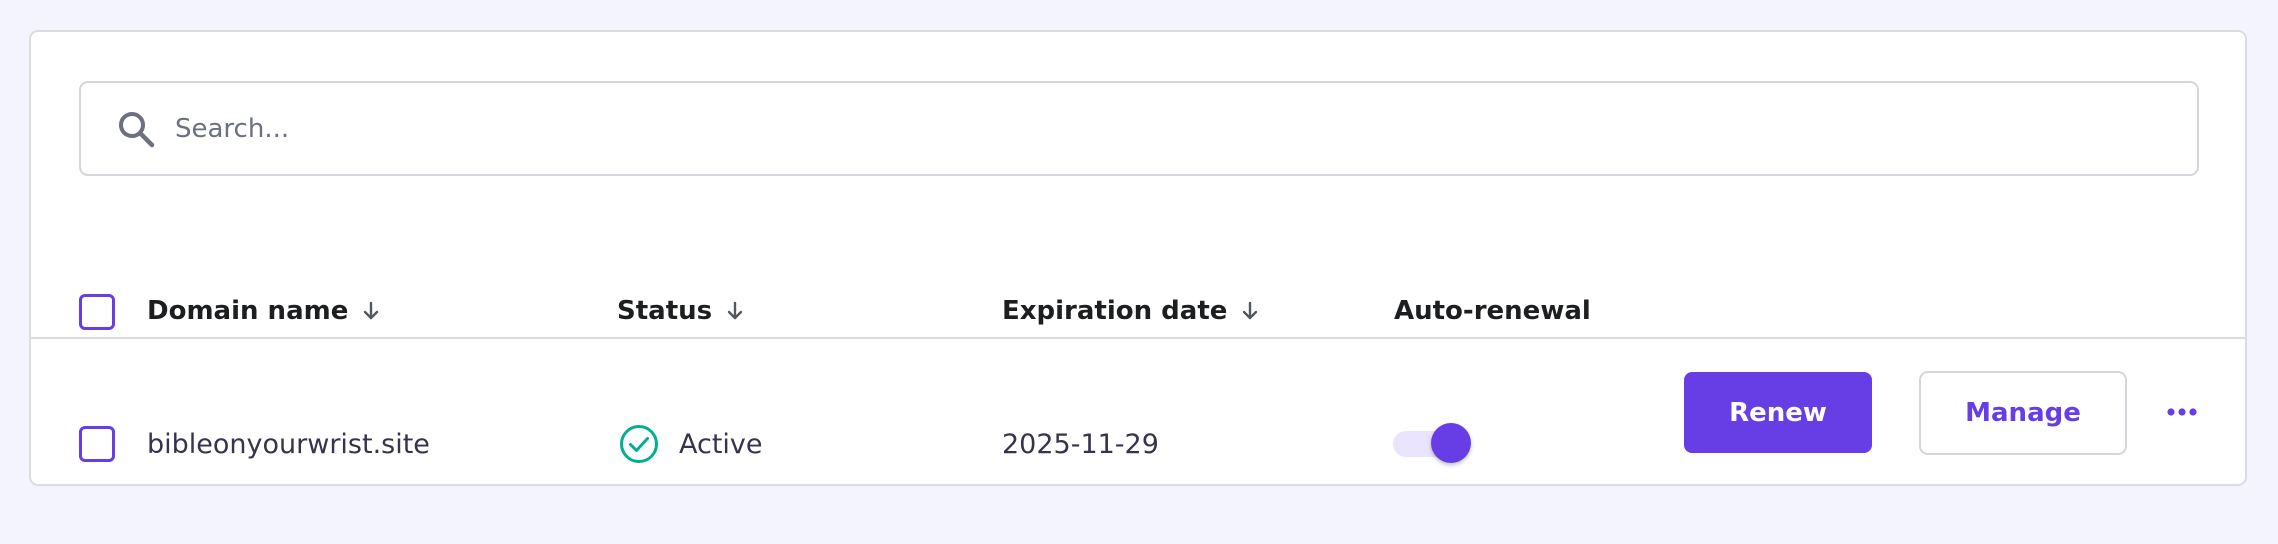 Image resolution: width=2278 pixels, height=544 pixels. Describe the element at coordinates (1080, 444) in the screenshot. I see `expiration-date-cell: 2025-11-29` at that location.